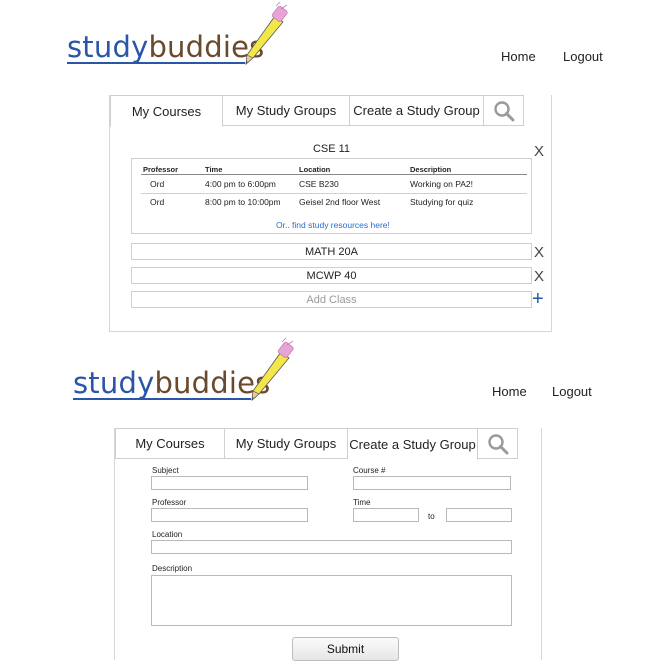 This screenshot has height=661, width=660. Describe the element at coordinates (214, 169) in the screenshot. I see `col-header-time: Time` at that location.